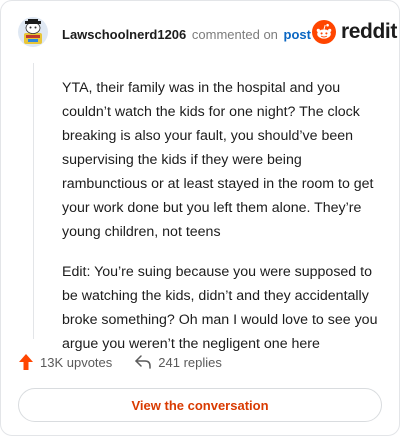  I want to click on upvote-count: 13K upvotes, so click(76, 362).